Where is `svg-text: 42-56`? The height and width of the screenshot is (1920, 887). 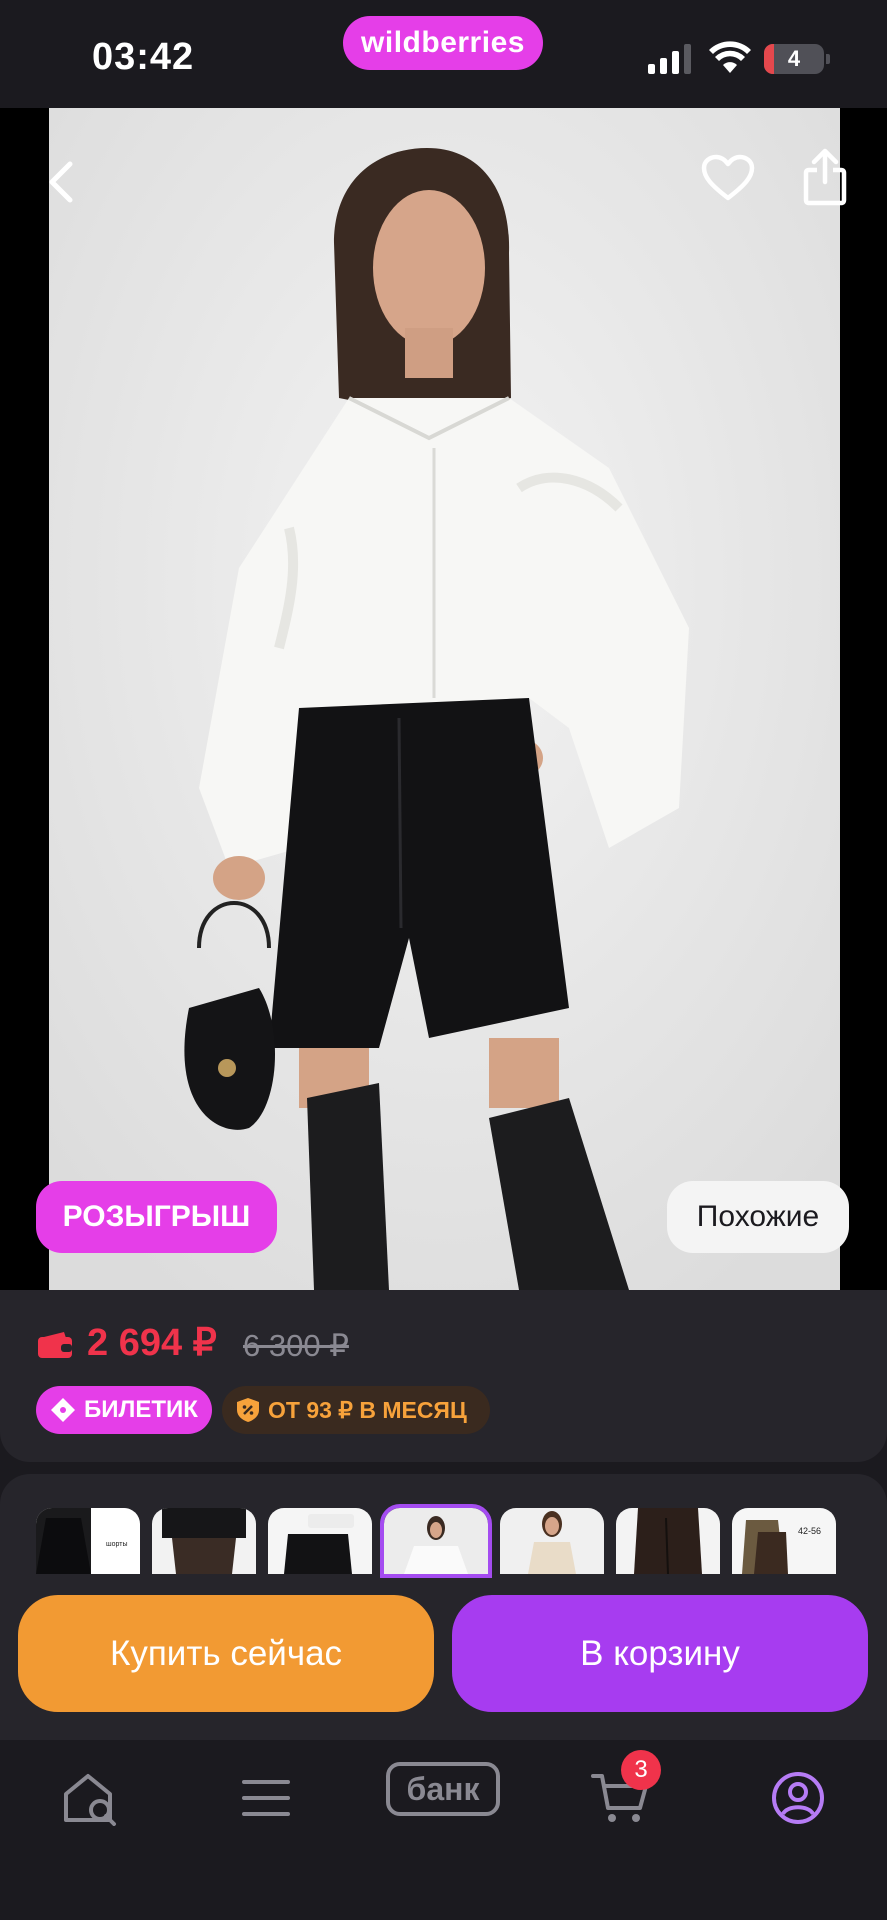
svg-text: 42-56 is located at coordinates (809, 1531).